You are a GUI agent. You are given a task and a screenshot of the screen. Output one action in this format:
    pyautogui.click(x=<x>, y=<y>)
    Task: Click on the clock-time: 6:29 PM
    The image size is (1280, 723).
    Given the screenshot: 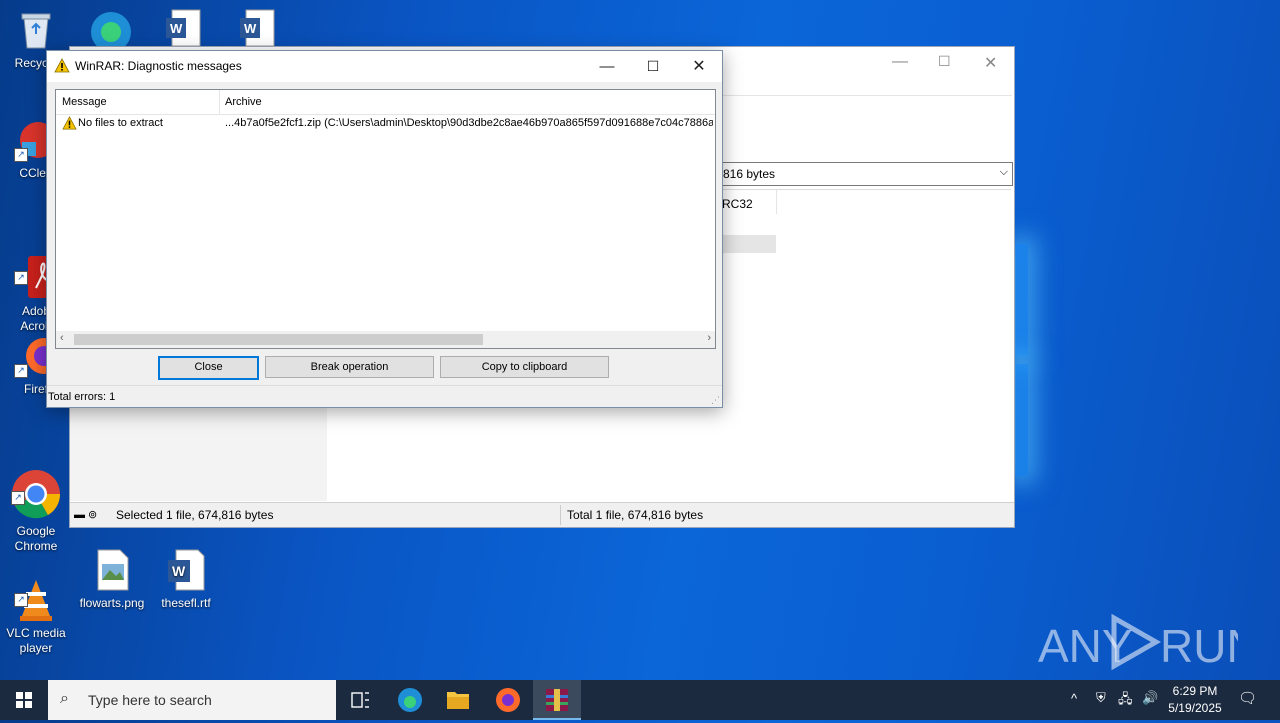 What is the action you would take?
    pyautogui.click(x=1195, y=691)
    